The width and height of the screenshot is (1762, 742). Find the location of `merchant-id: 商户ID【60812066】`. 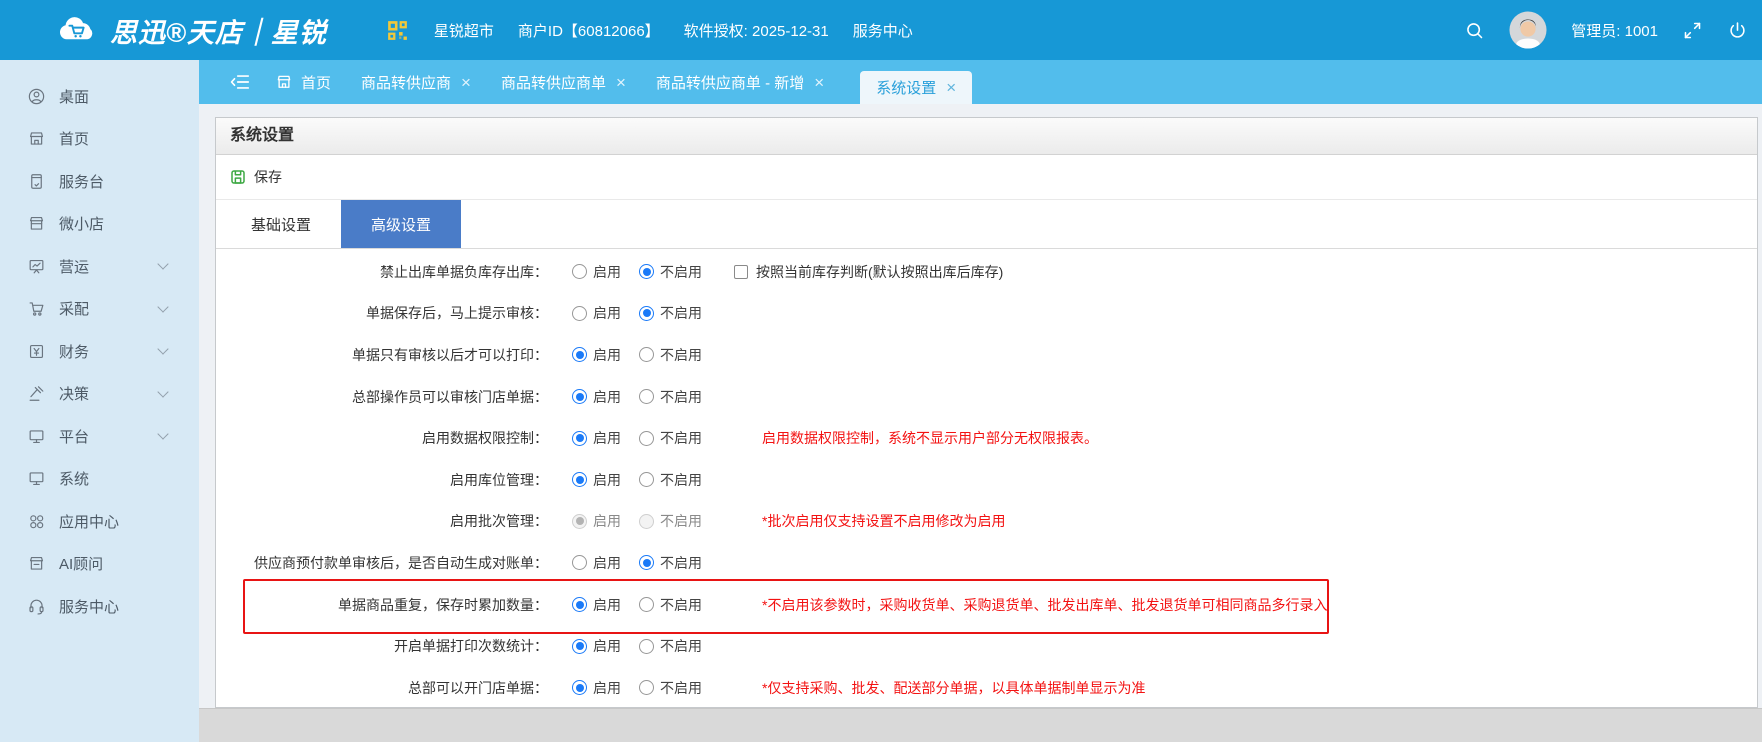

merchant-id: 商户ID【60812066】 is located at coordinates (588, 31).